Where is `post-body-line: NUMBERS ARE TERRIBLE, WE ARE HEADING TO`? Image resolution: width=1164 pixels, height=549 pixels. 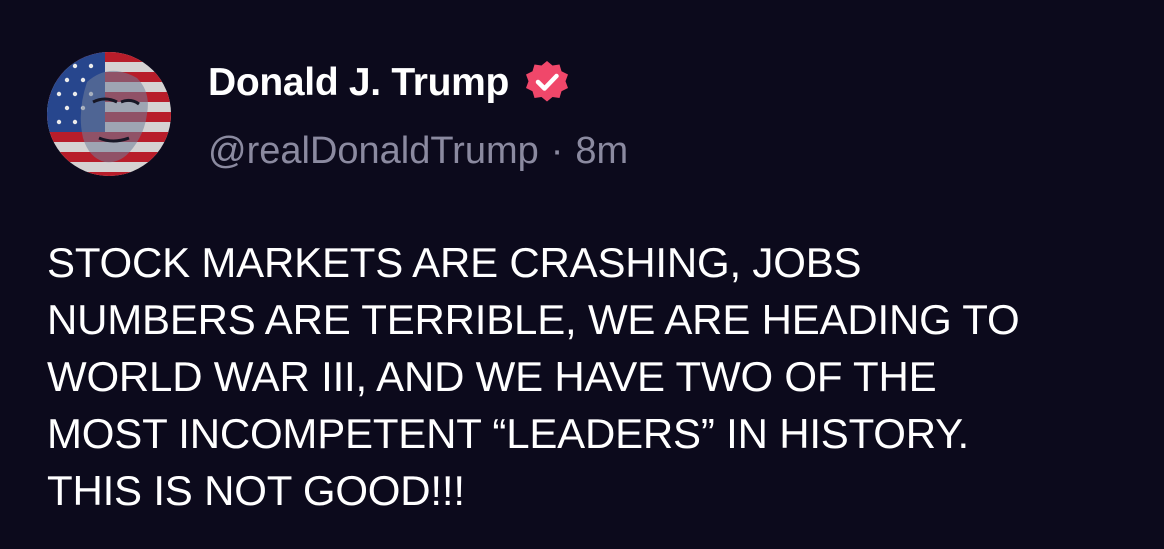 post-body-line: NUMBERS ARE TERRIBLE, WE ARE HEADING TO is located at coordinates (533, 319).